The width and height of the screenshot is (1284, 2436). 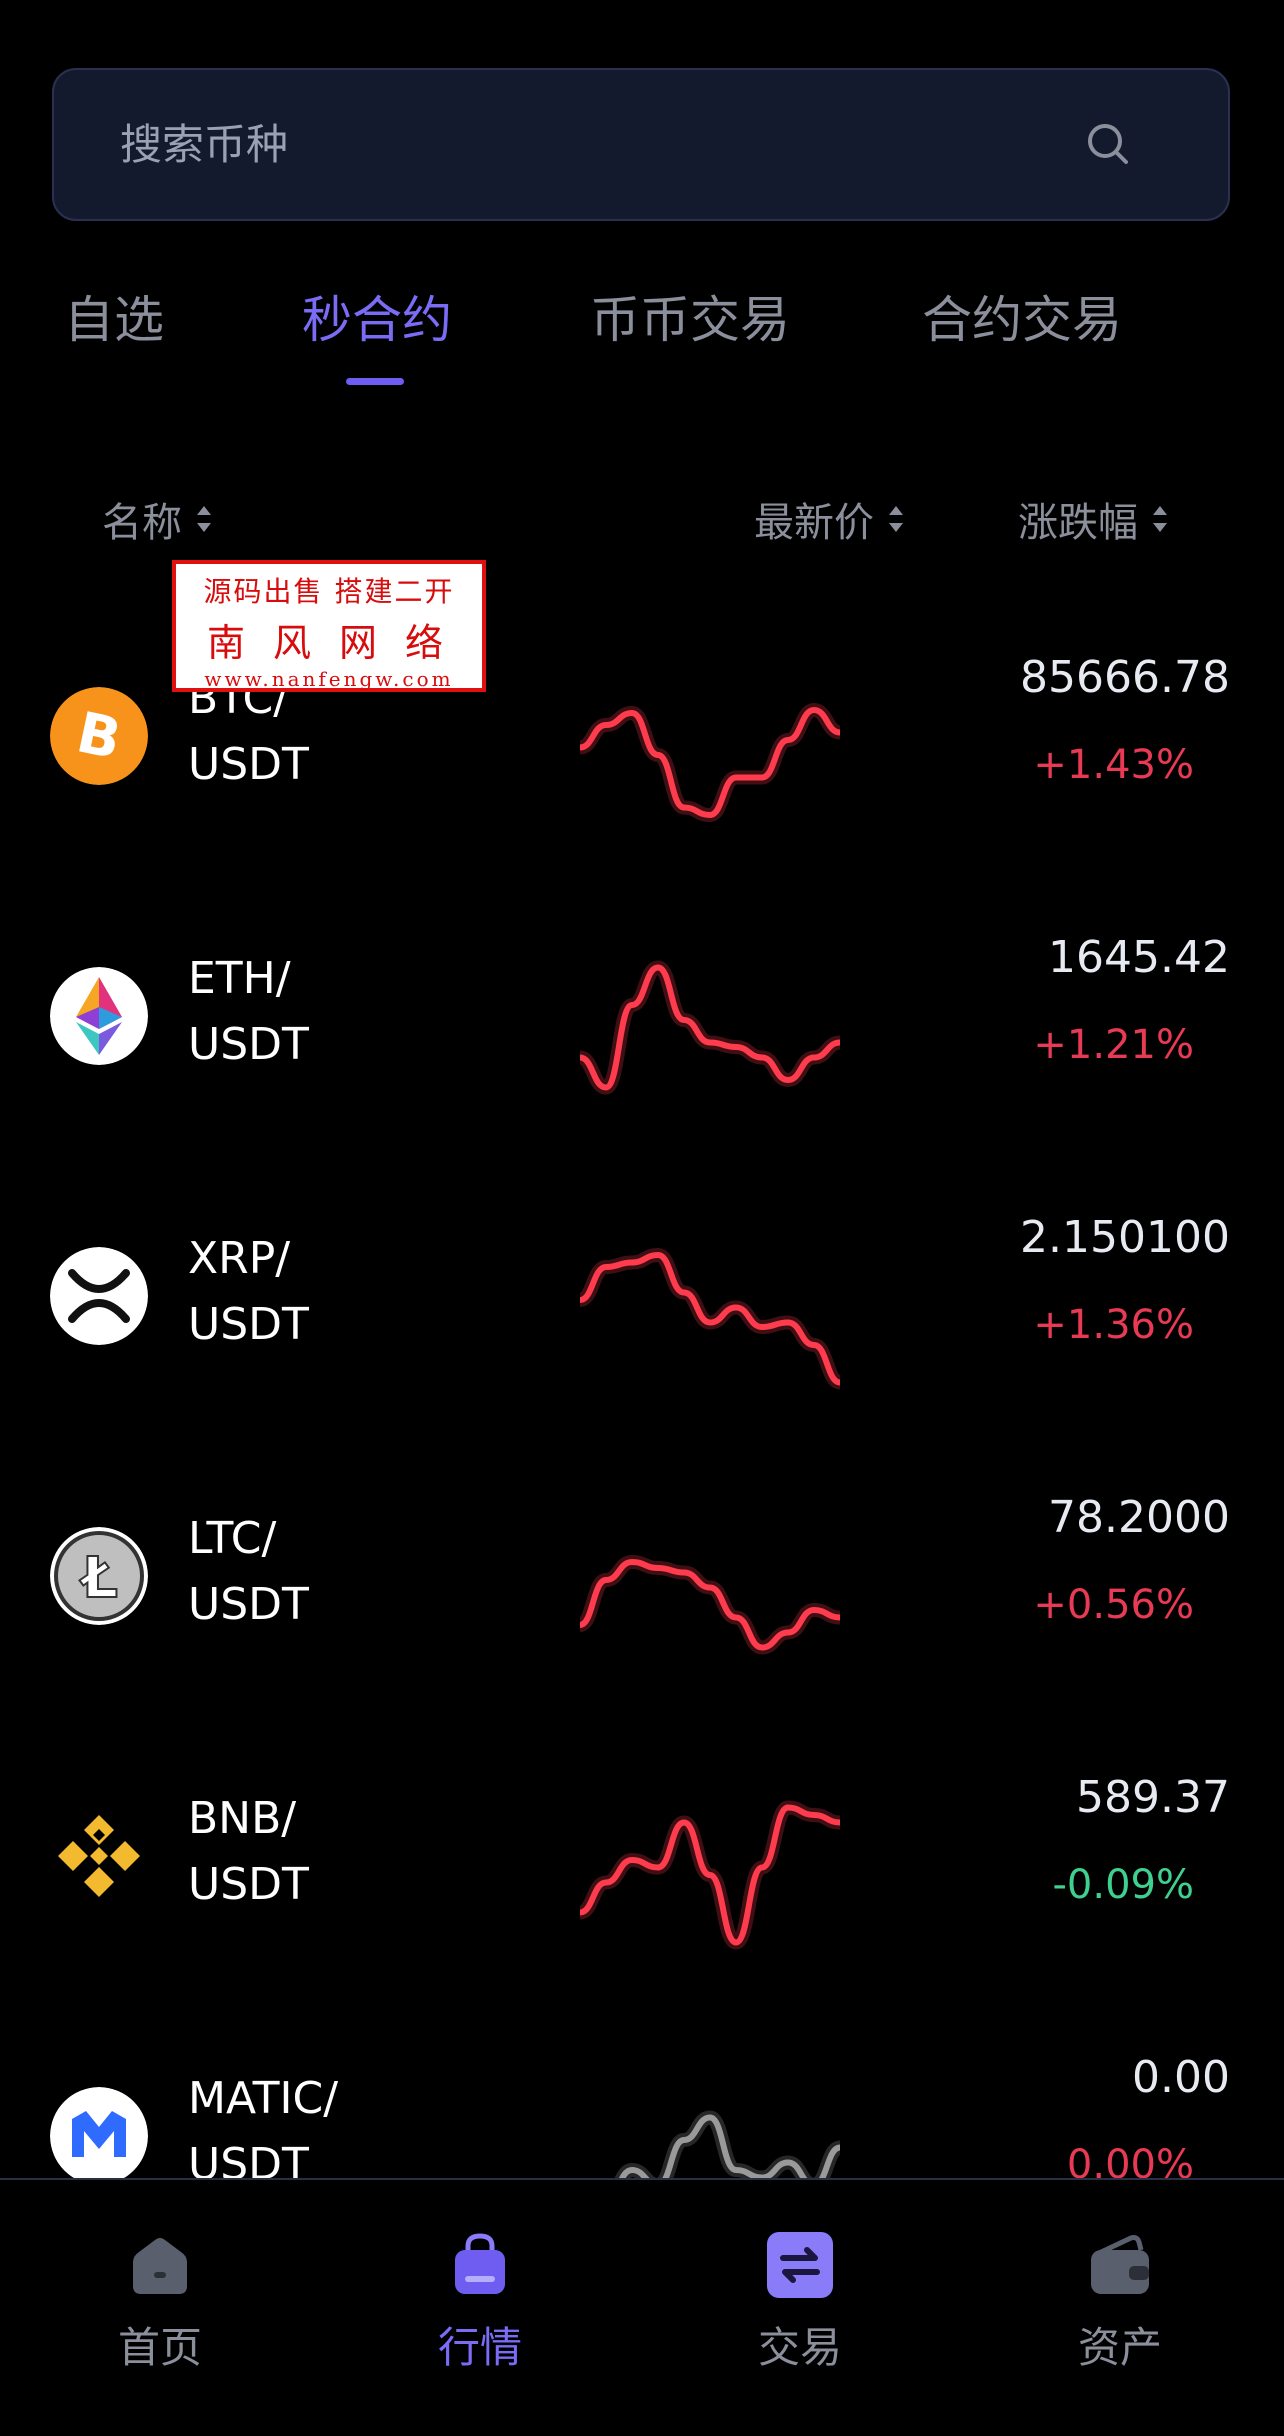 I want to click on market-icon, so click(x=480, y=2263).